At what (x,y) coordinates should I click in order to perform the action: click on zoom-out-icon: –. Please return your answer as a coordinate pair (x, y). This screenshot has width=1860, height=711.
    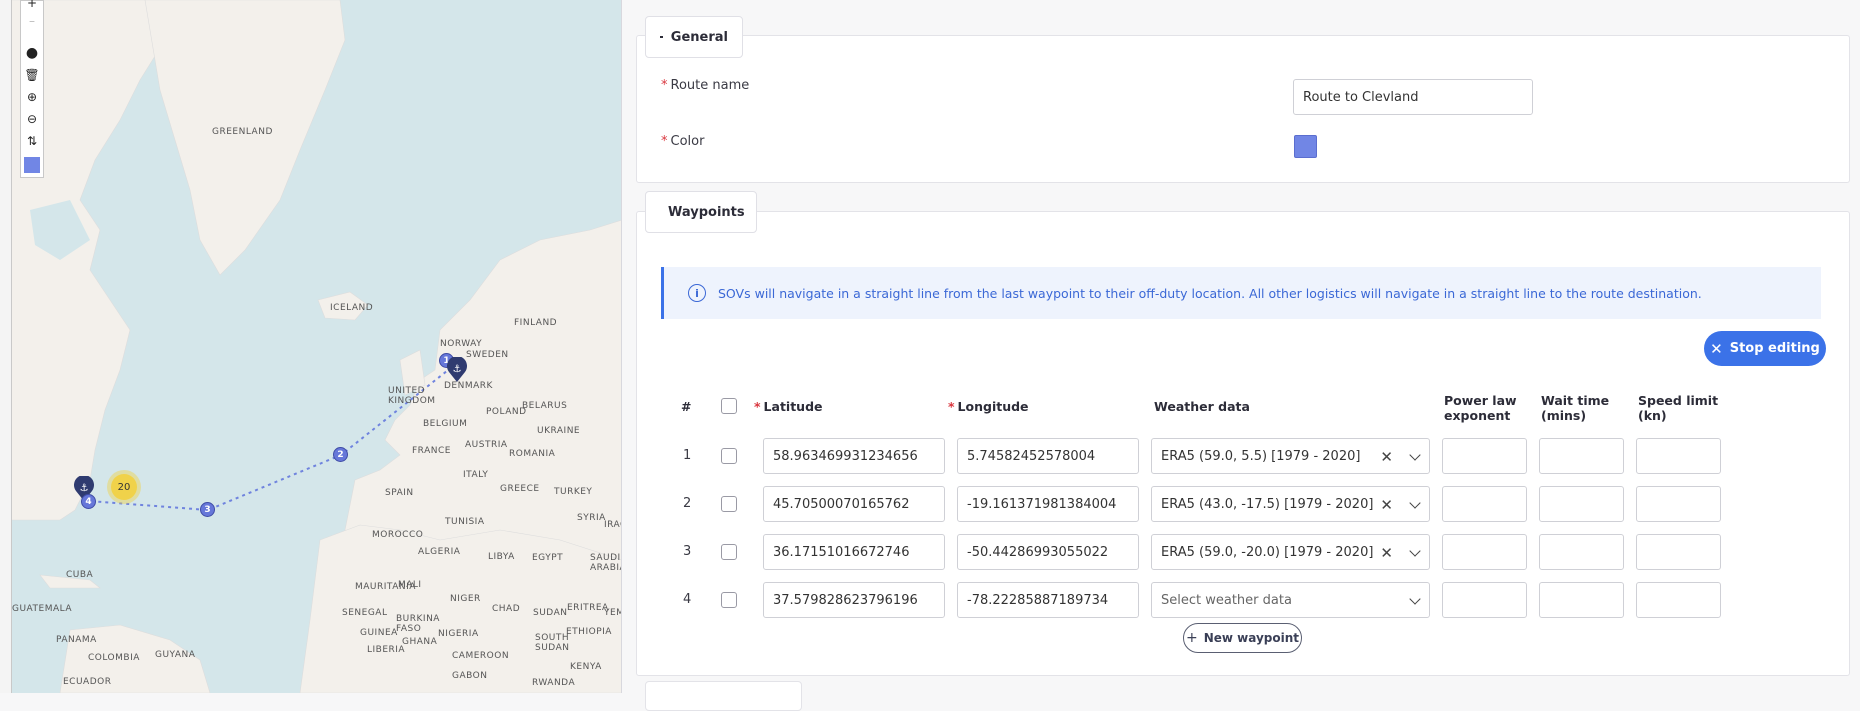
    Looking at the image, I should click on (32, 21).